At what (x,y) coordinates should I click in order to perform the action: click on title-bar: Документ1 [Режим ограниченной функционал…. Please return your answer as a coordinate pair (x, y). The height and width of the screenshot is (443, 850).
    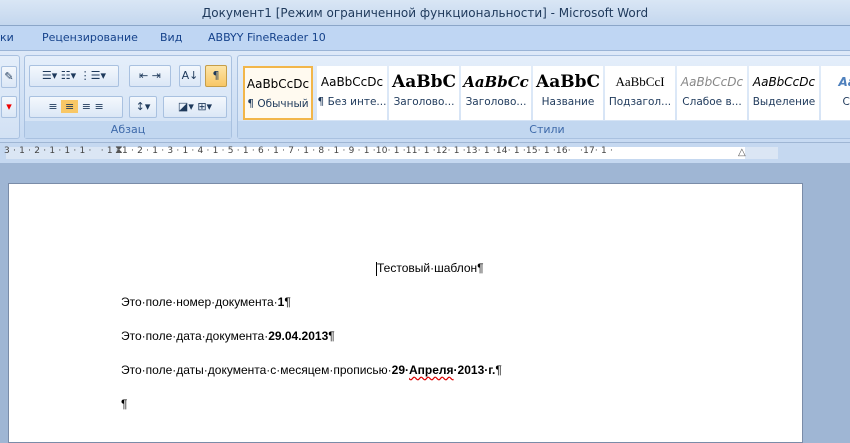
    Looking at the image, I should click on (425, 13).